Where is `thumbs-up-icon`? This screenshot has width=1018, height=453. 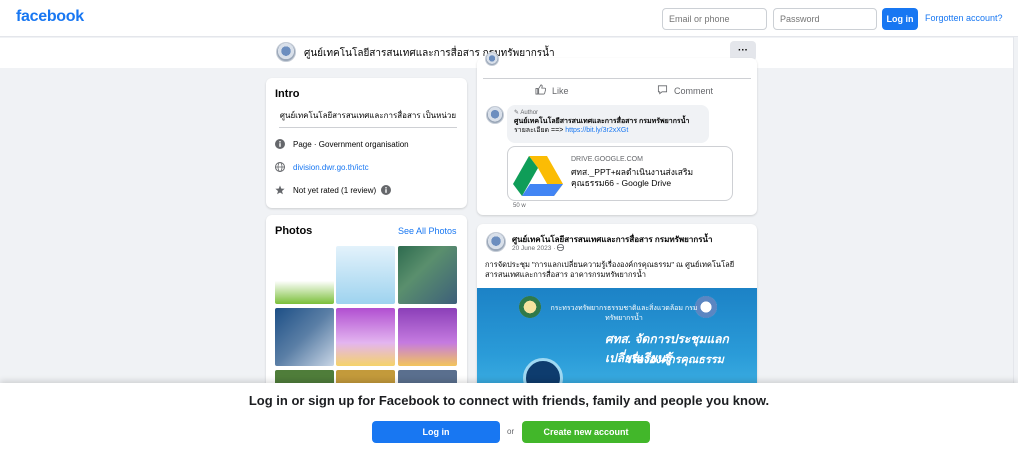
thumbs-up-icon is located at coordinates (541, 91).